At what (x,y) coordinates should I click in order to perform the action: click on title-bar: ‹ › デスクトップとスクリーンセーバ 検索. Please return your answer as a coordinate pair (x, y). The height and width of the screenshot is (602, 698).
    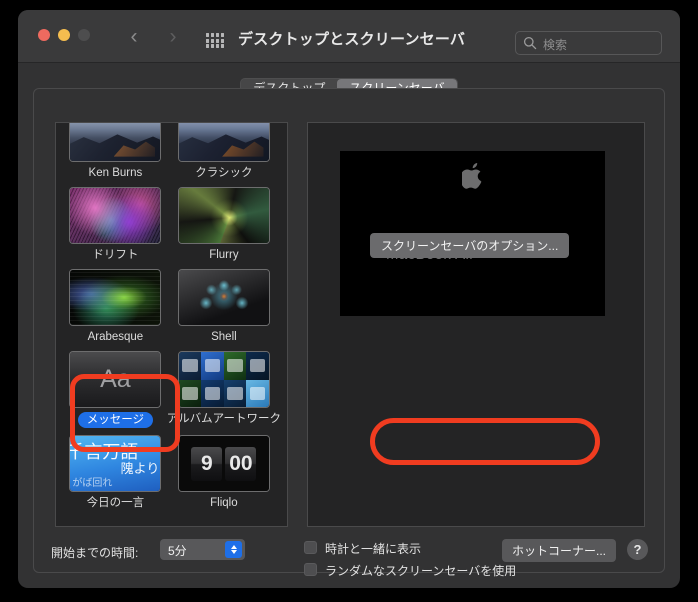
    Looking at the image, I should click on (349, 36).